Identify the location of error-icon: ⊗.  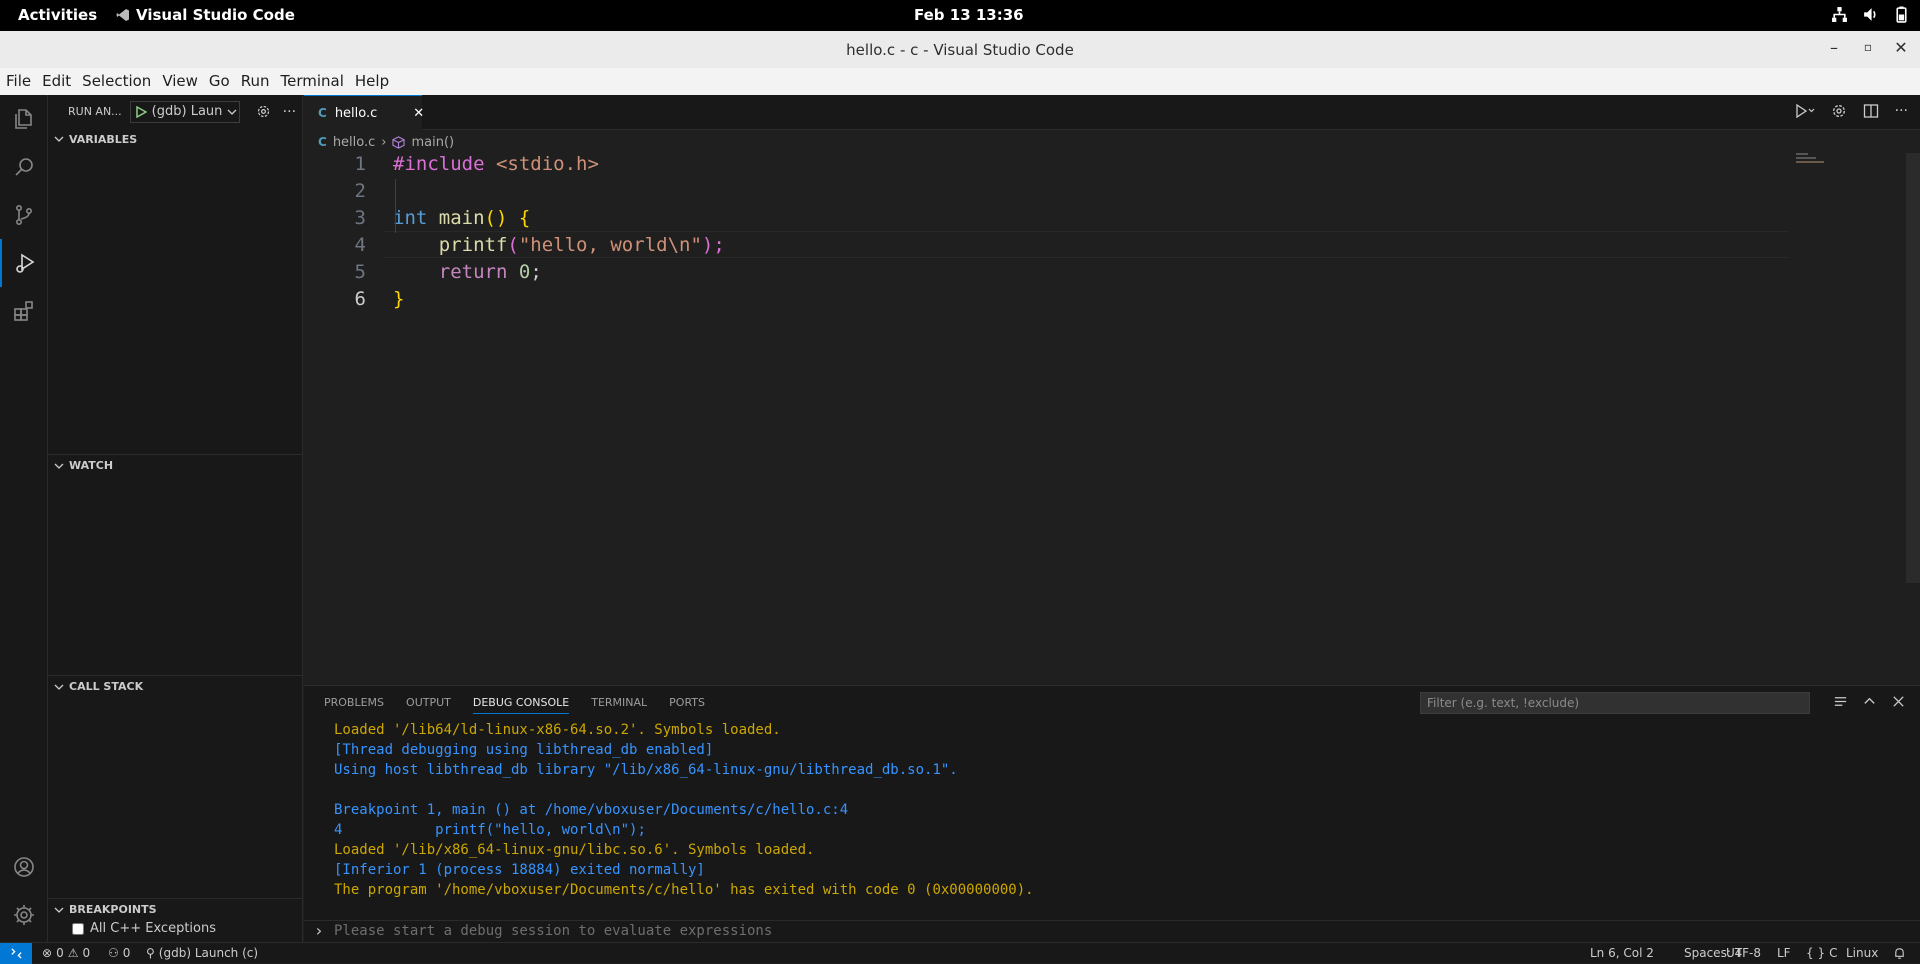
(47, 953).